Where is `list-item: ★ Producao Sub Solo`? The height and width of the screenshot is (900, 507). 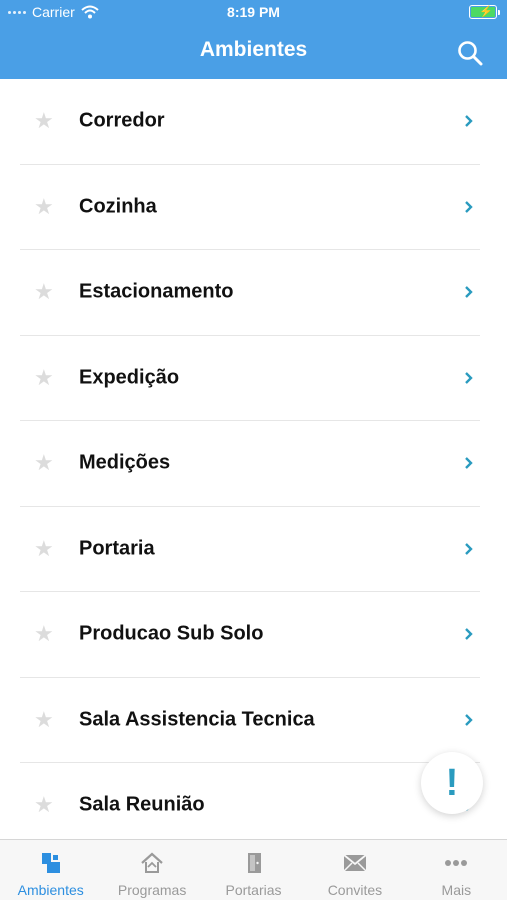 list-item: ★ Producao Sub Solo is located at coordinates (250, 635).